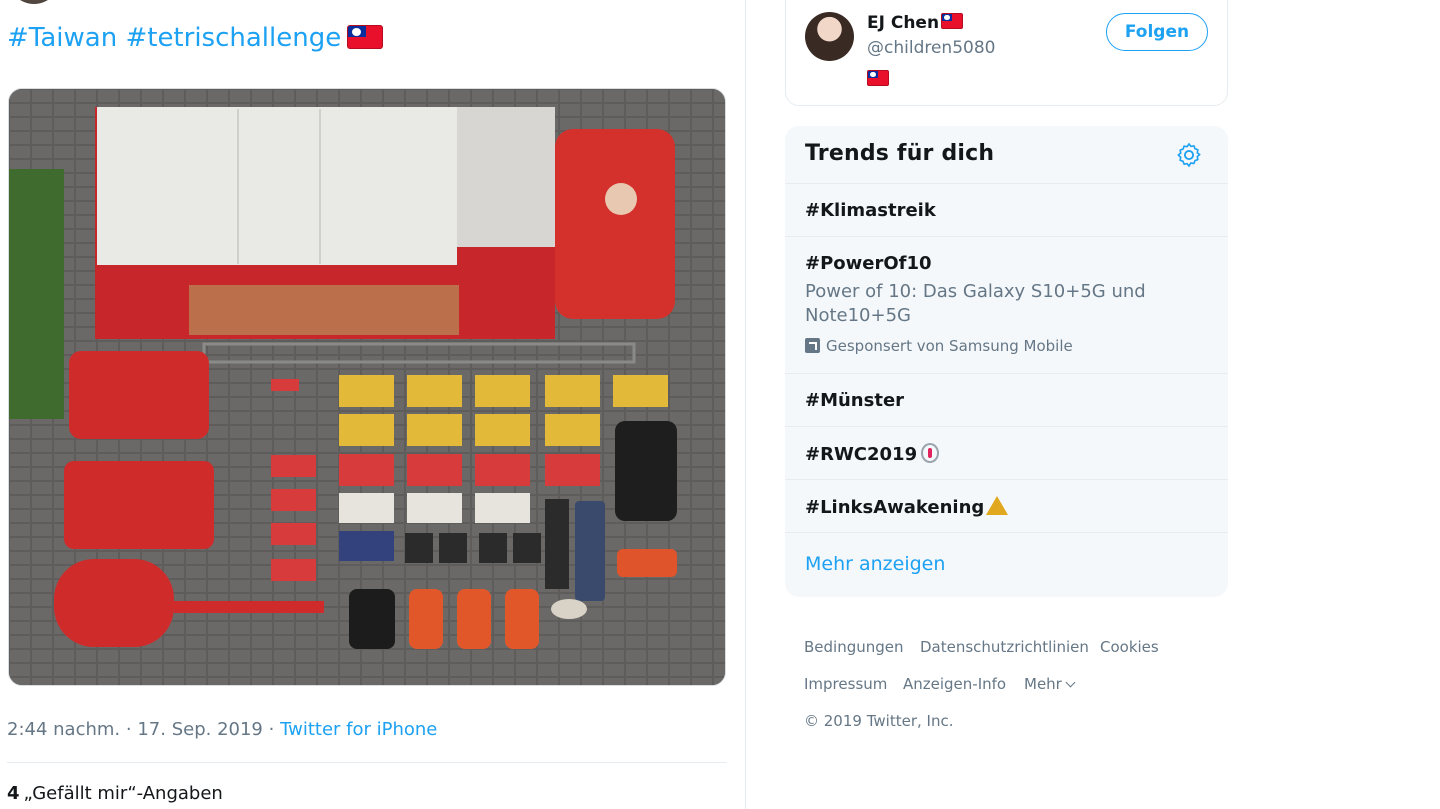  I want to click on footer-link-imprint: Impressum, so click(845, 684).